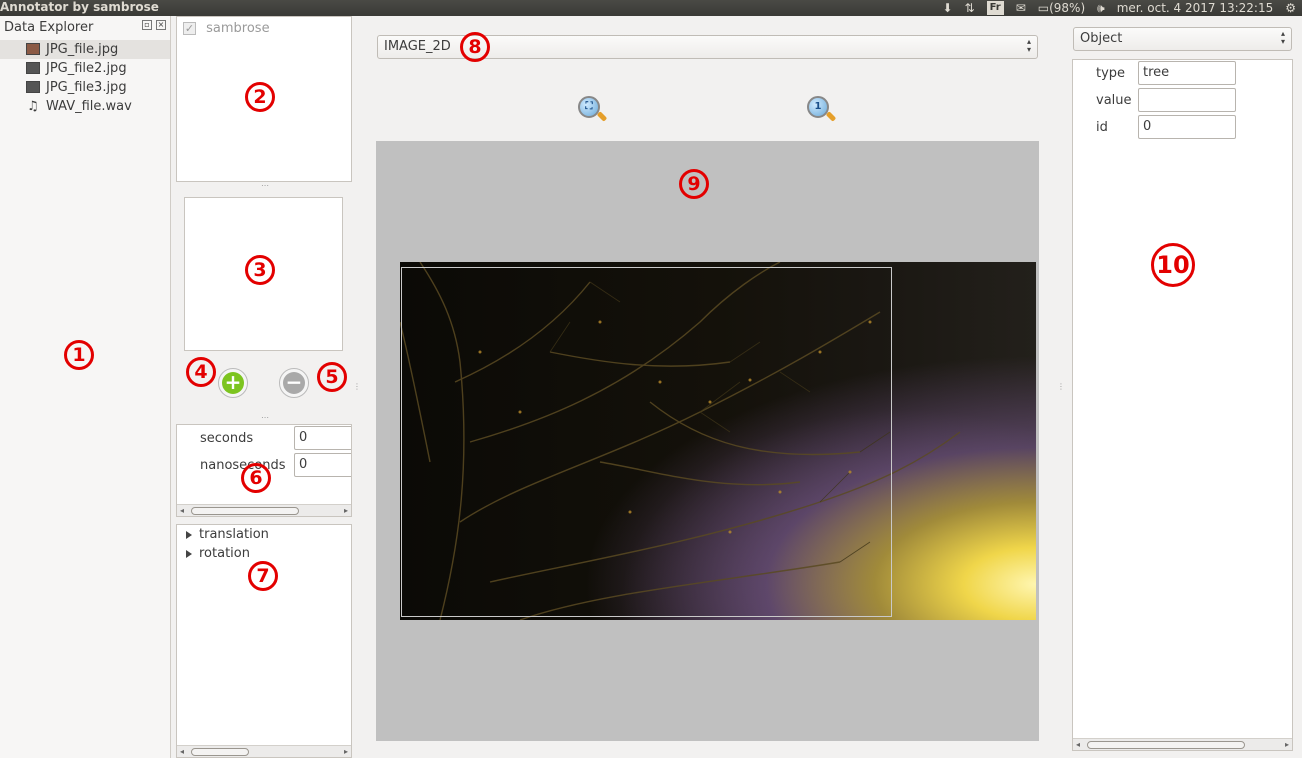 The width and height of the screenshot is (1302, 758). I want to click on callout-9: 9, so click(694, 184).